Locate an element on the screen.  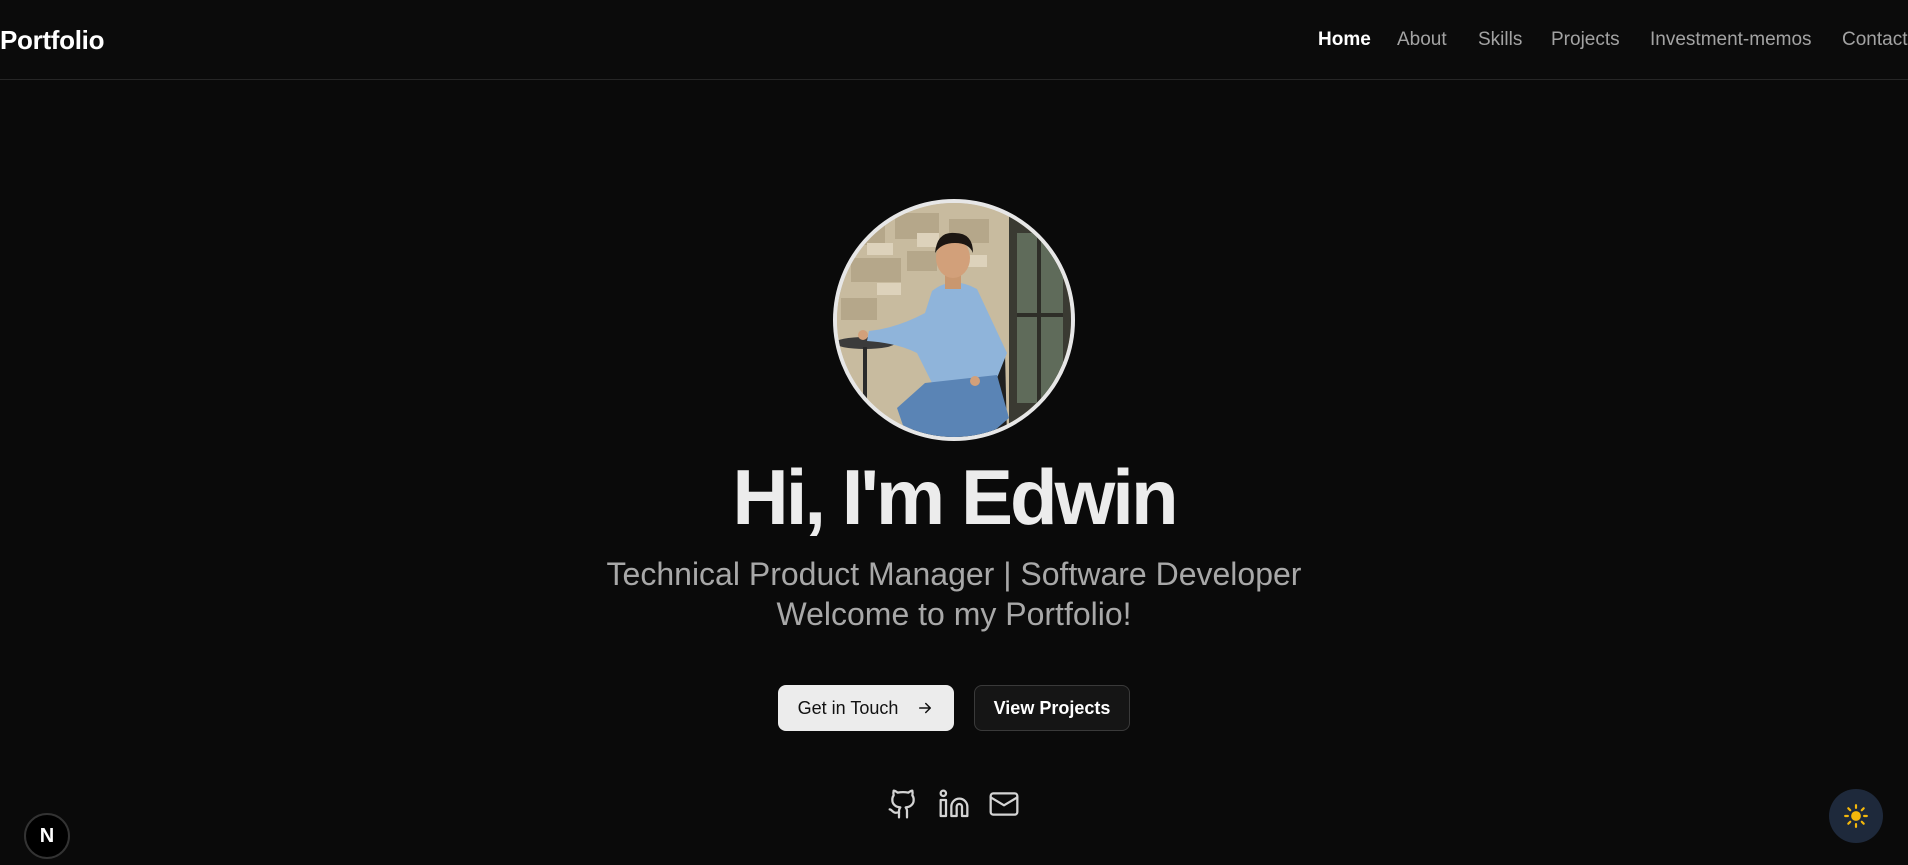
profile-photo-illustration is located at coordinates (954, 320).